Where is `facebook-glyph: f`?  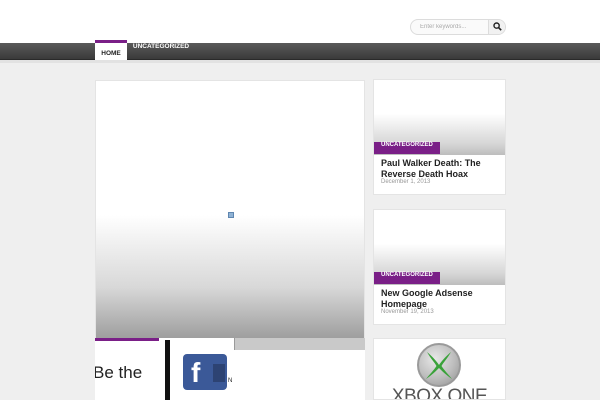 facebook-glyph: f is located at coordinates (196, 372).